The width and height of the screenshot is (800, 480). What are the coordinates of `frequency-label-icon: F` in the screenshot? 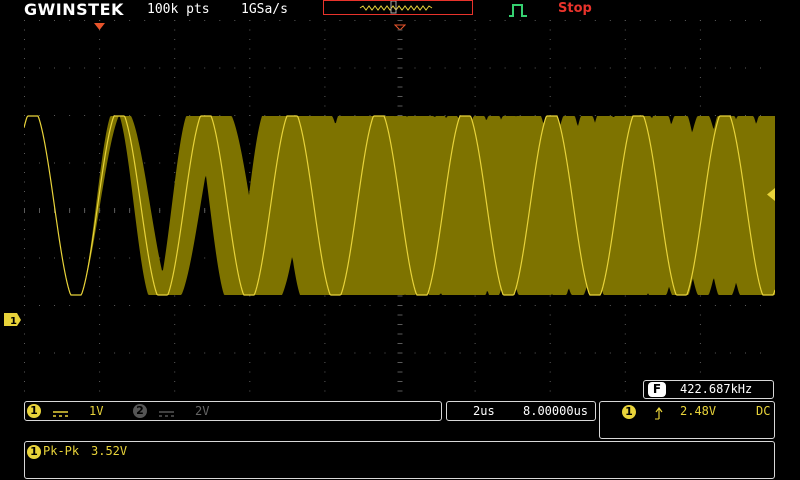 It's located at (657, 389).